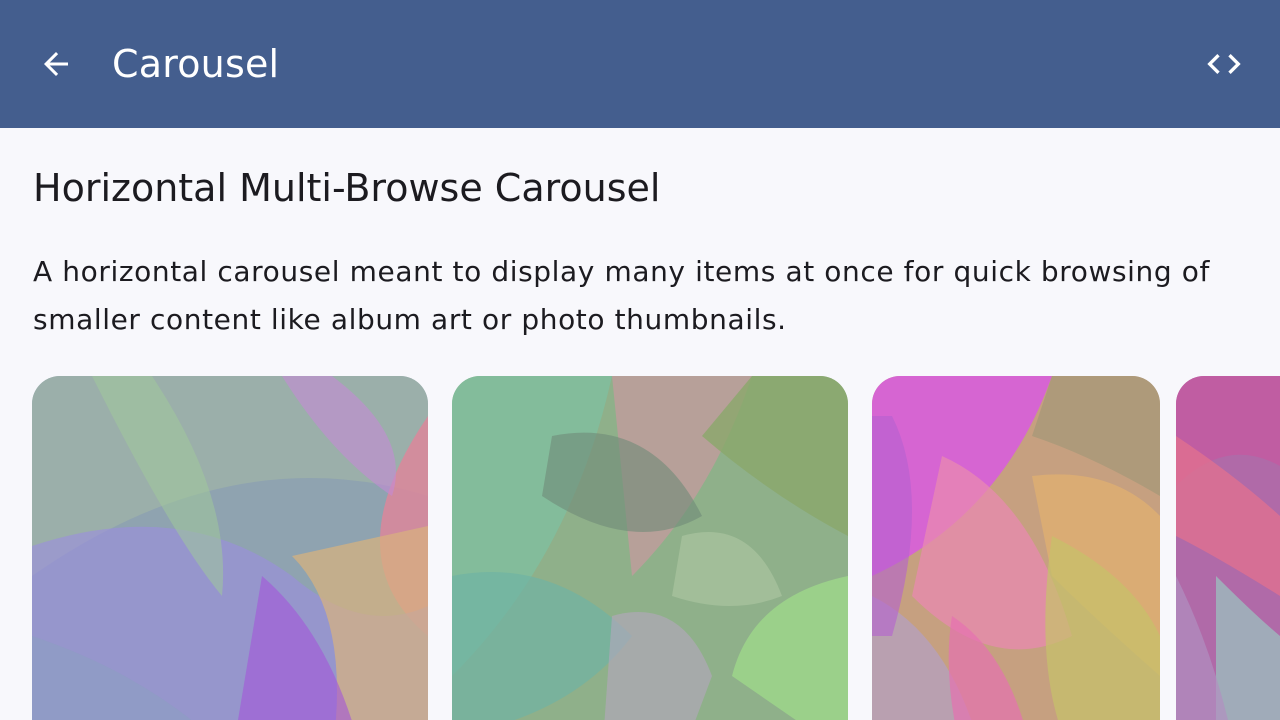  I want to click on arrow-back-icon, so click(56, 64).